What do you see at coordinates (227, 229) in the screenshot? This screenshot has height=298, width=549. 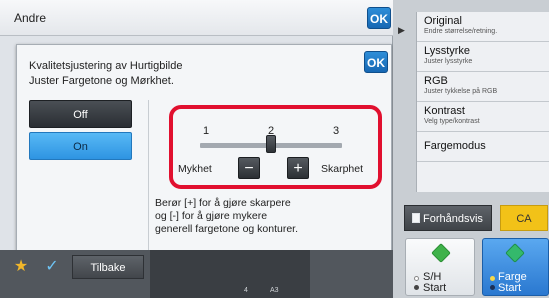 I see `instruction-line3: generell fargetone og konturer.` at bounding box center [227, 229].